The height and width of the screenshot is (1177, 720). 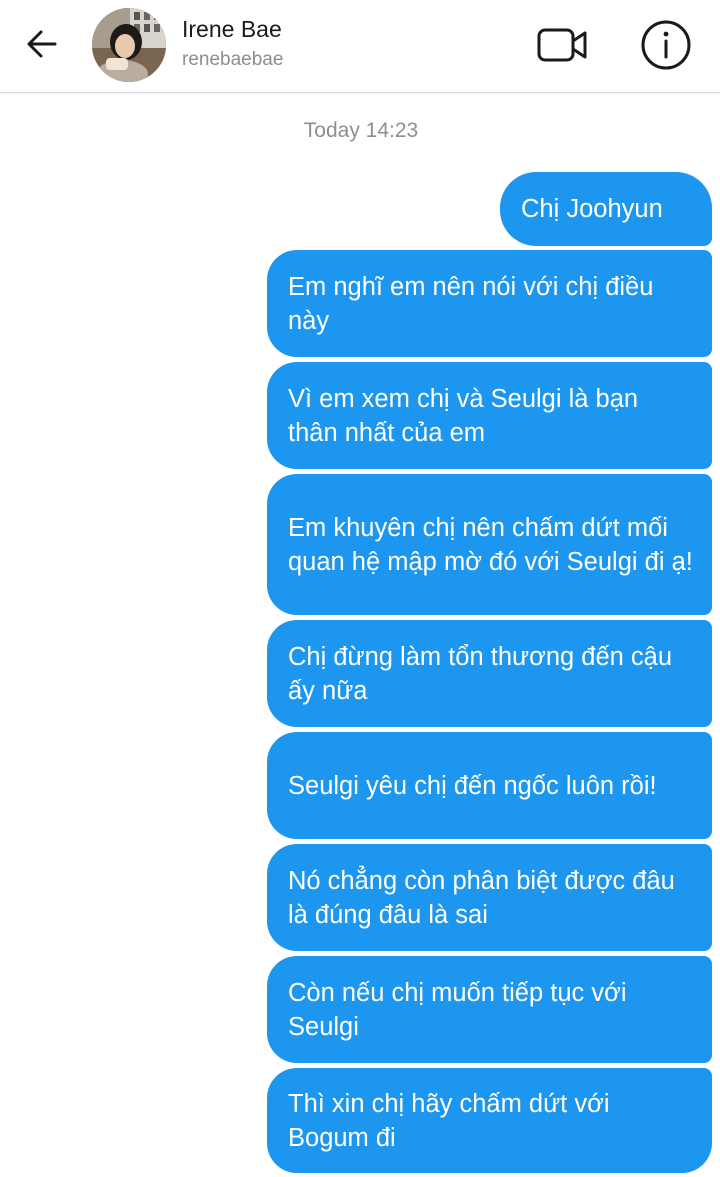 What do you see at coordinates (457, 1009) in the screenshot?
I see `message-text: Còn nếu chị muốn tiếp tục với Seulgi` at bounding box center [457, 1009].